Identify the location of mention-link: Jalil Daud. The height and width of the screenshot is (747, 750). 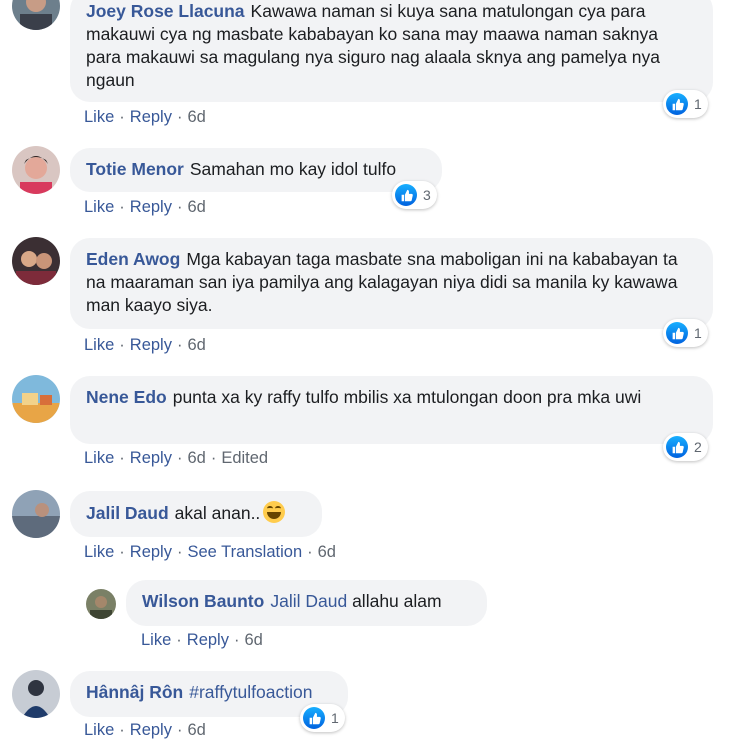
(308, 601).